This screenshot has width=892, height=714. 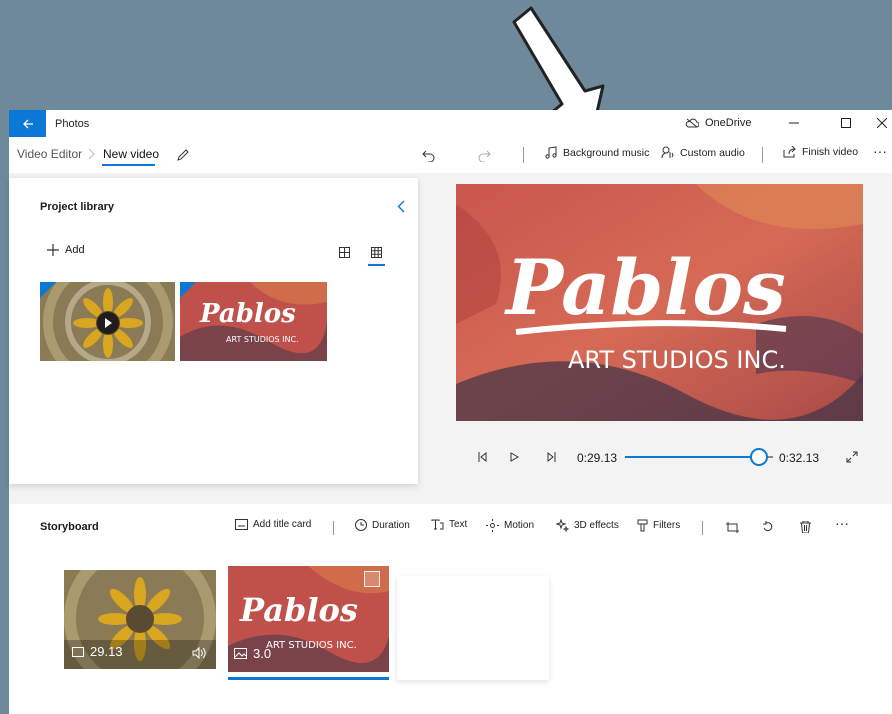 I want to click on large-grid-view-button, so click(x=344, y=252).